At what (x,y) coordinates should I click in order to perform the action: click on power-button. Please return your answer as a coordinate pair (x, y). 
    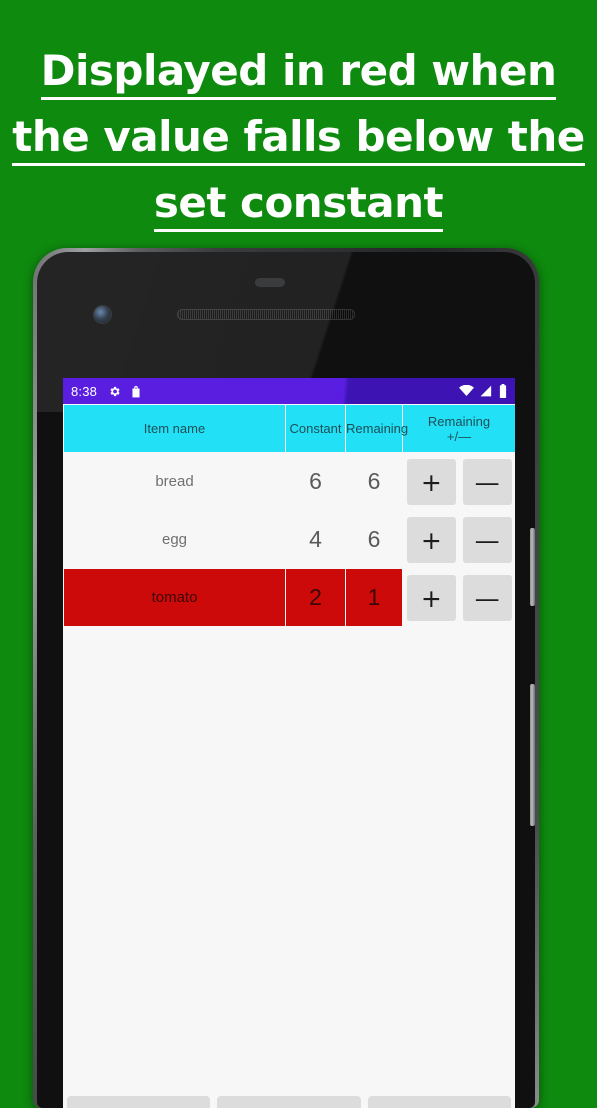
    Looking at the image, I should click on (532, 567).